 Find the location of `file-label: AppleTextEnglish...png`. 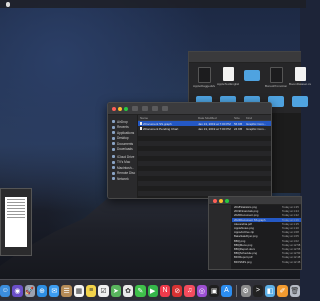

file-label: AppleTextEnglish...png is located at coordinates (228, 84).